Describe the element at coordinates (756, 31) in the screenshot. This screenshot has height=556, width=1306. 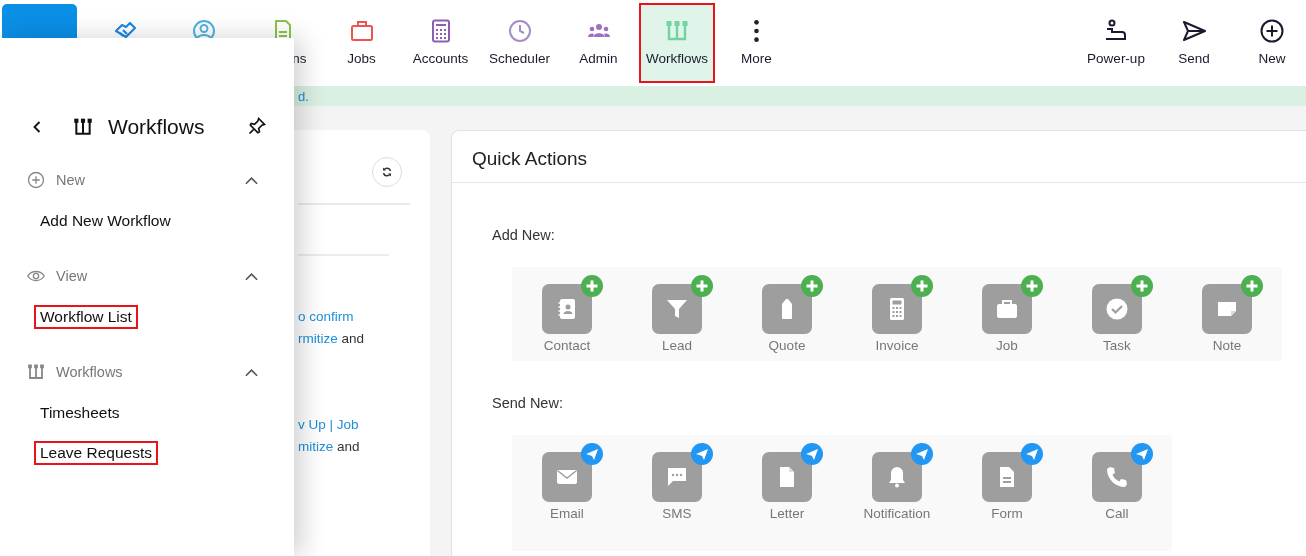
I see `more-icon` at that location.